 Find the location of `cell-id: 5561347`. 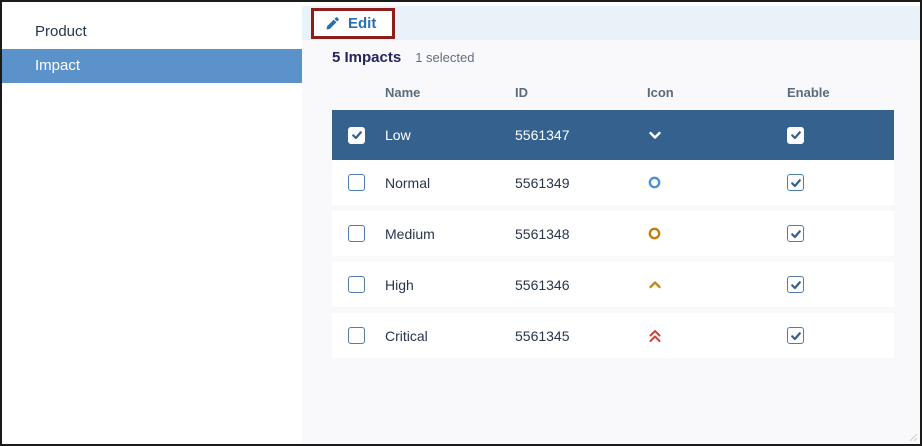

cell-id: 5561347 is located at coordinates (542, 135).